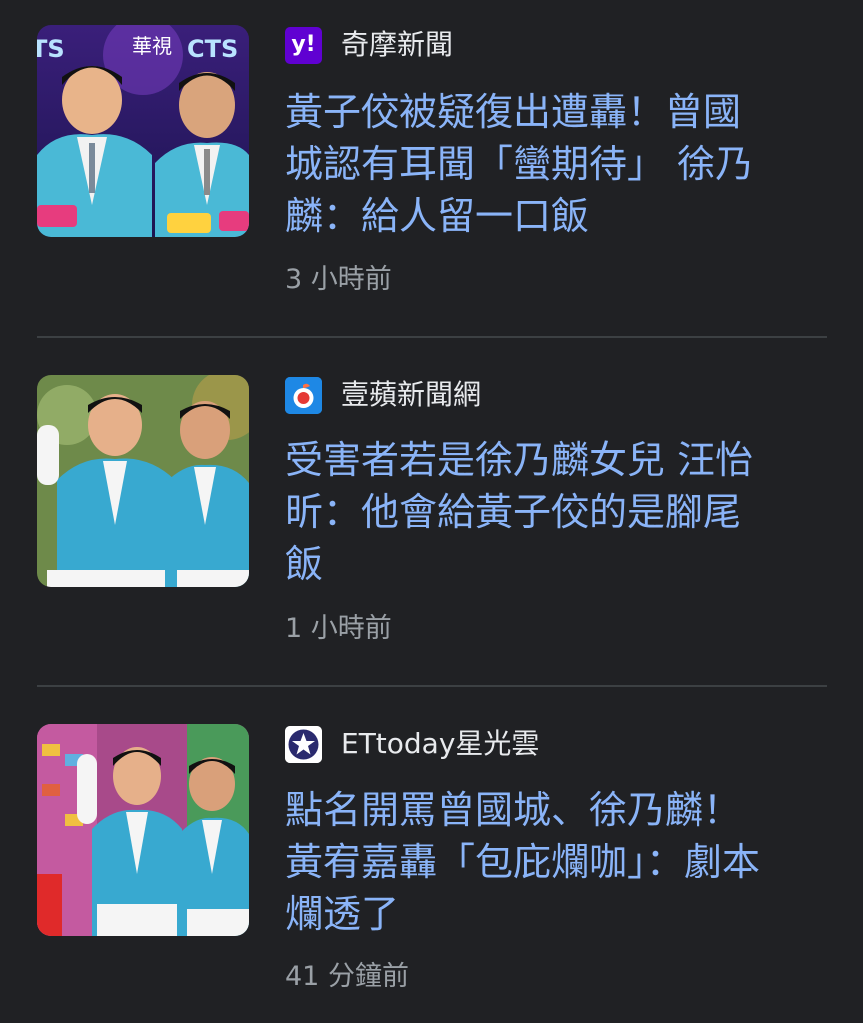  What do you see at coordinates (397, 44) in the screenshot?
I see `source-name: 奇摩新聞` at bounding box center [397, 44].